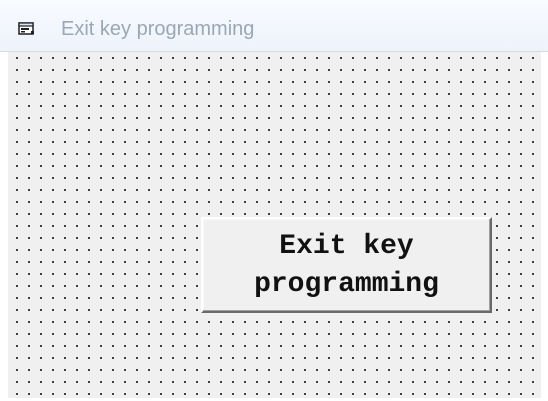  I want to click on window-title: Exit key programming, so click(158, 29).